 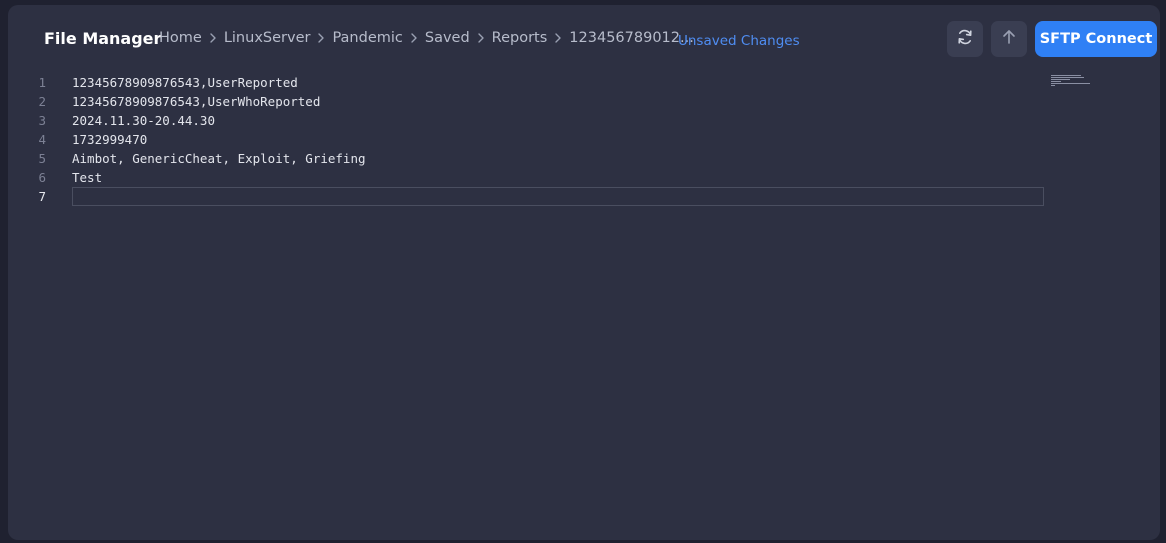 What do you see at coordinates (528, 101) in the screenshot?
I see `editor-line: 2 12345678909876543,UserWhoReported` at bounding box center [528, 101].